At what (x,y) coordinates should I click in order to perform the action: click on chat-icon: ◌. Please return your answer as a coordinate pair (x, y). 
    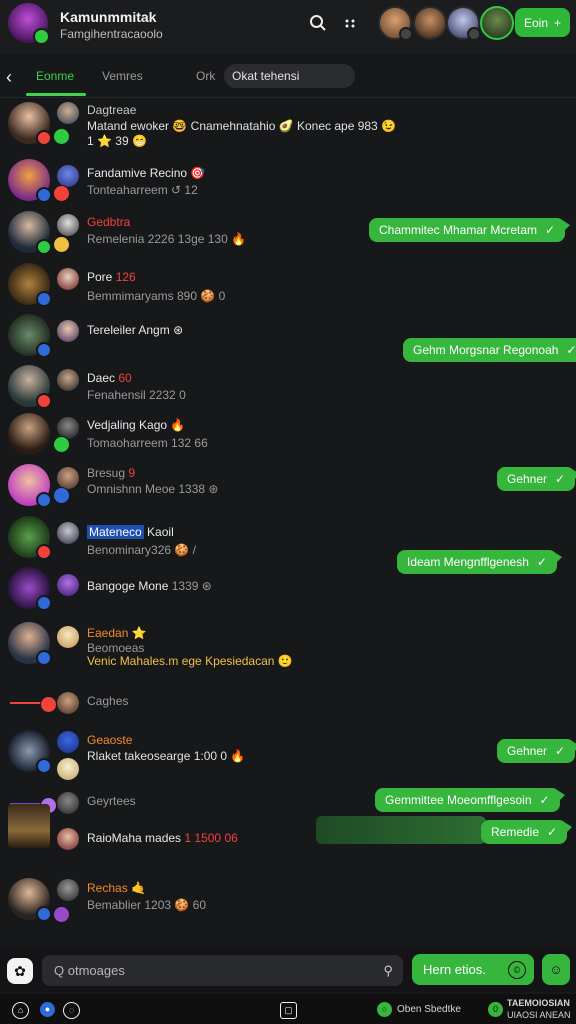
    Looking at the image, I should click on (71, 1010).